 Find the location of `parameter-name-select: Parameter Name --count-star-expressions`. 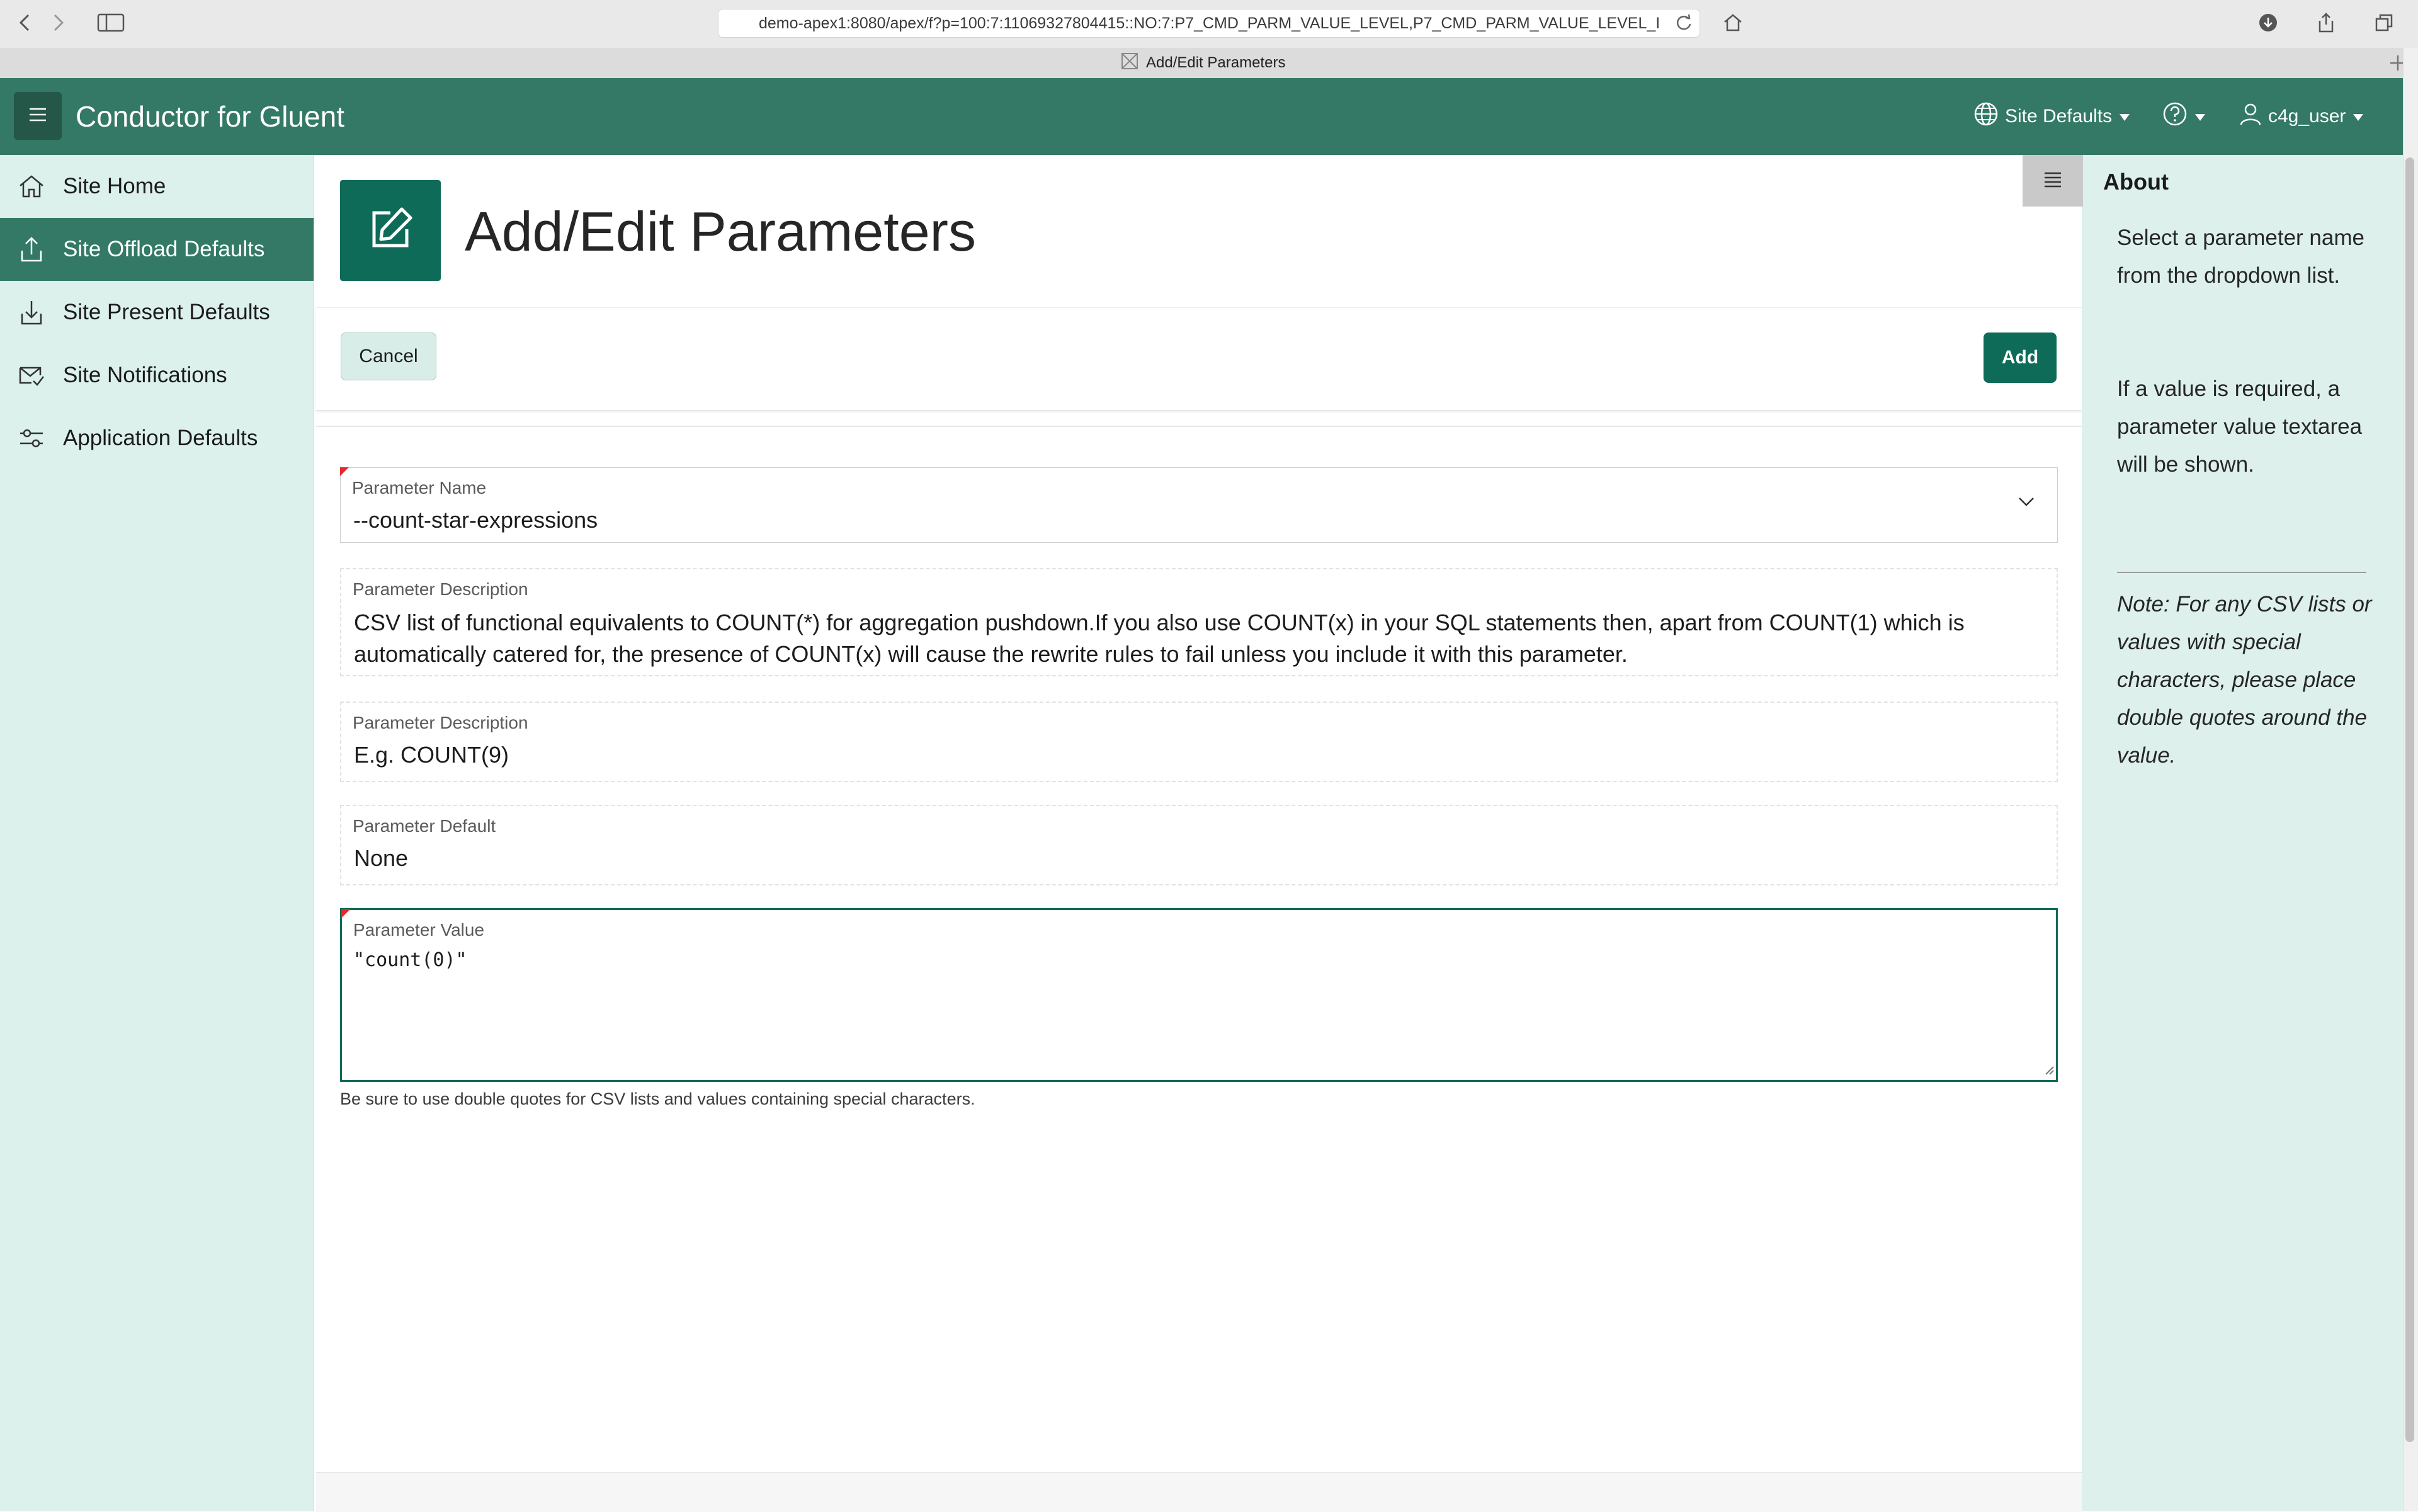

parameter-name-select: Parameter Name --count-star-expressions is located at coordinates (1199, 505).